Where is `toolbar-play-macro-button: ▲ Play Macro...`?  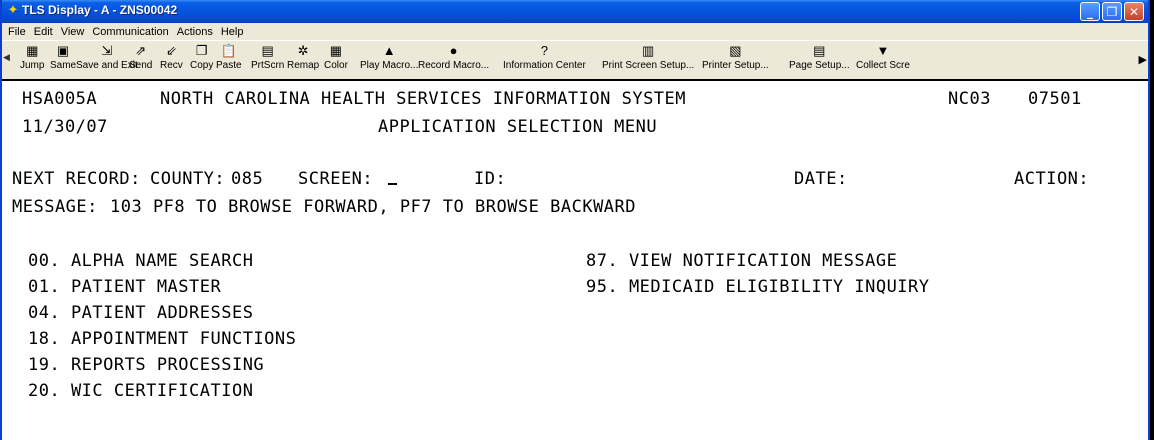
toolbar-play-macro-button: ▲ Play Macro... is located at coordinates (389, 57).